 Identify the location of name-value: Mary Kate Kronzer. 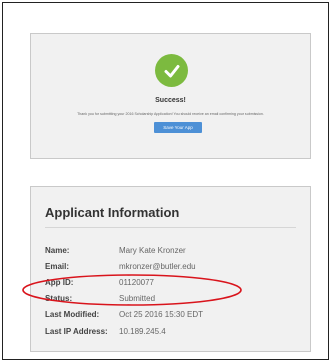
(152, 250).